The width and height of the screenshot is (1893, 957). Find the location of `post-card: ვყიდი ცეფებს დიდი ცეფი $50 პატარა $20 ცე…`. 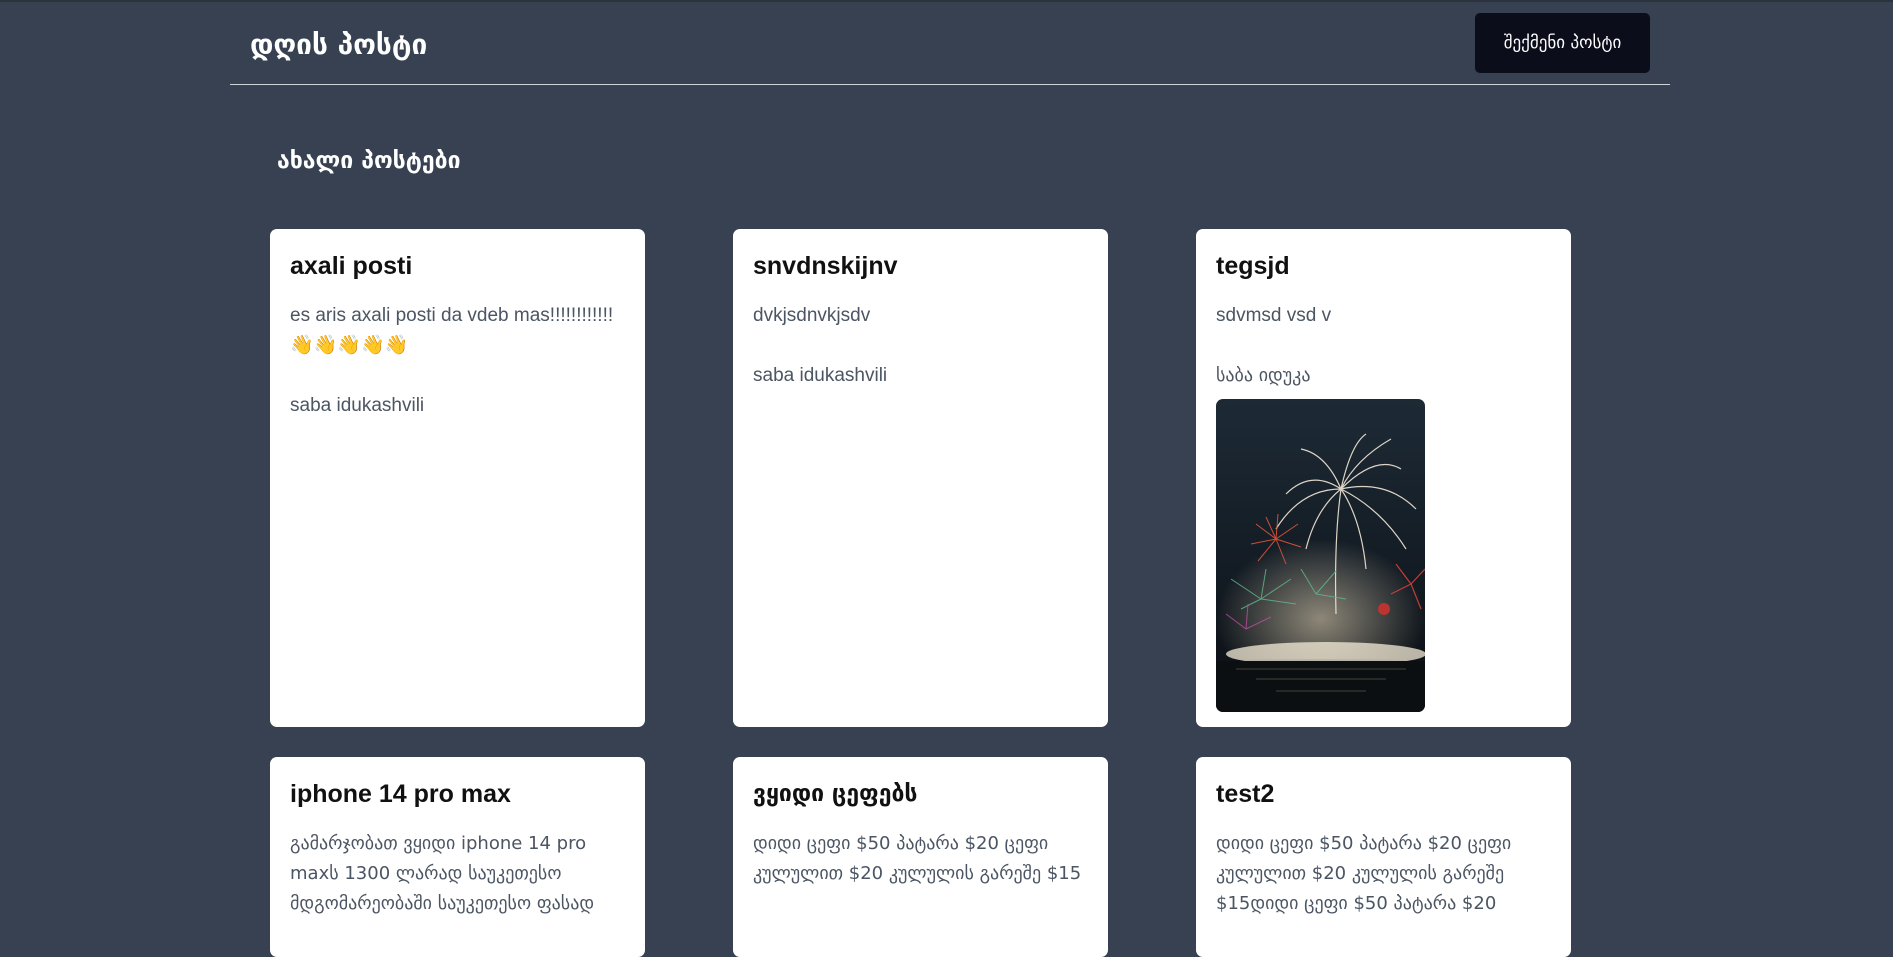

post-card: ვყიდი ცეფებს დიდი ცეფი $50 პატარა $20 ცე… is located at coordinates (920, 857).